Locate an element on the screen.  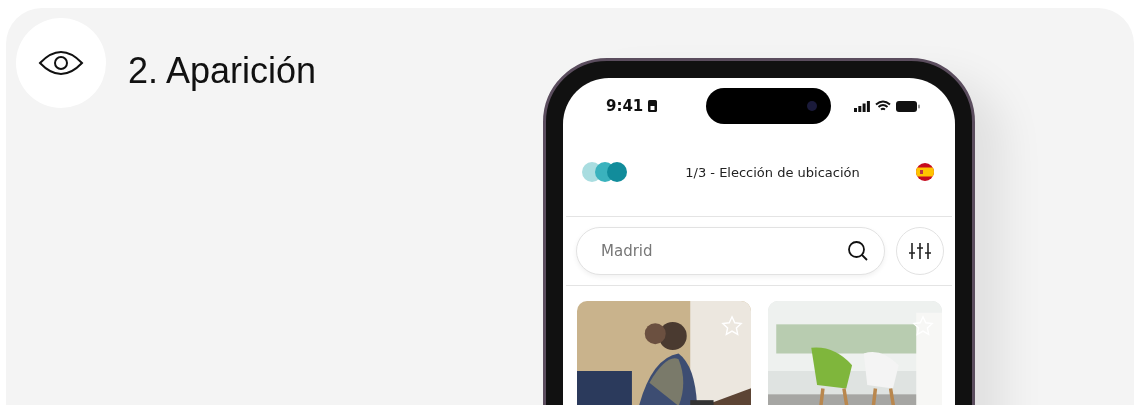
filter-button is located at coordinates (920, 251).